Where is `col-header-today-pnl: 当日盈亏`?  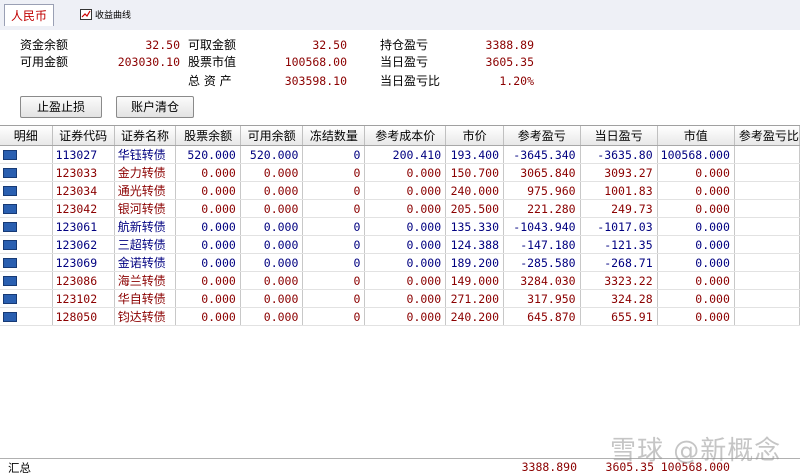
col-header-today-pnl: 当日盈亏 is located at coordinates (619, 136).